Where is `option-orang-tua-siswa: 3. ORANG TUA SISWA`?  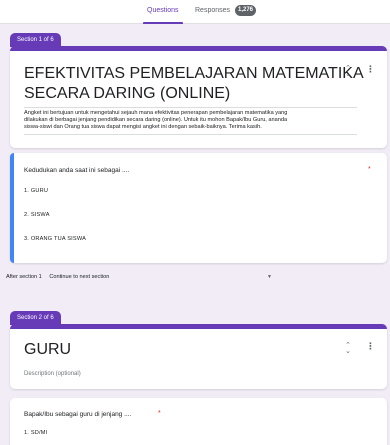 option-orang-tua-siswa: 3. ORANG TUA SISWA is located at coordinates (55, 239).